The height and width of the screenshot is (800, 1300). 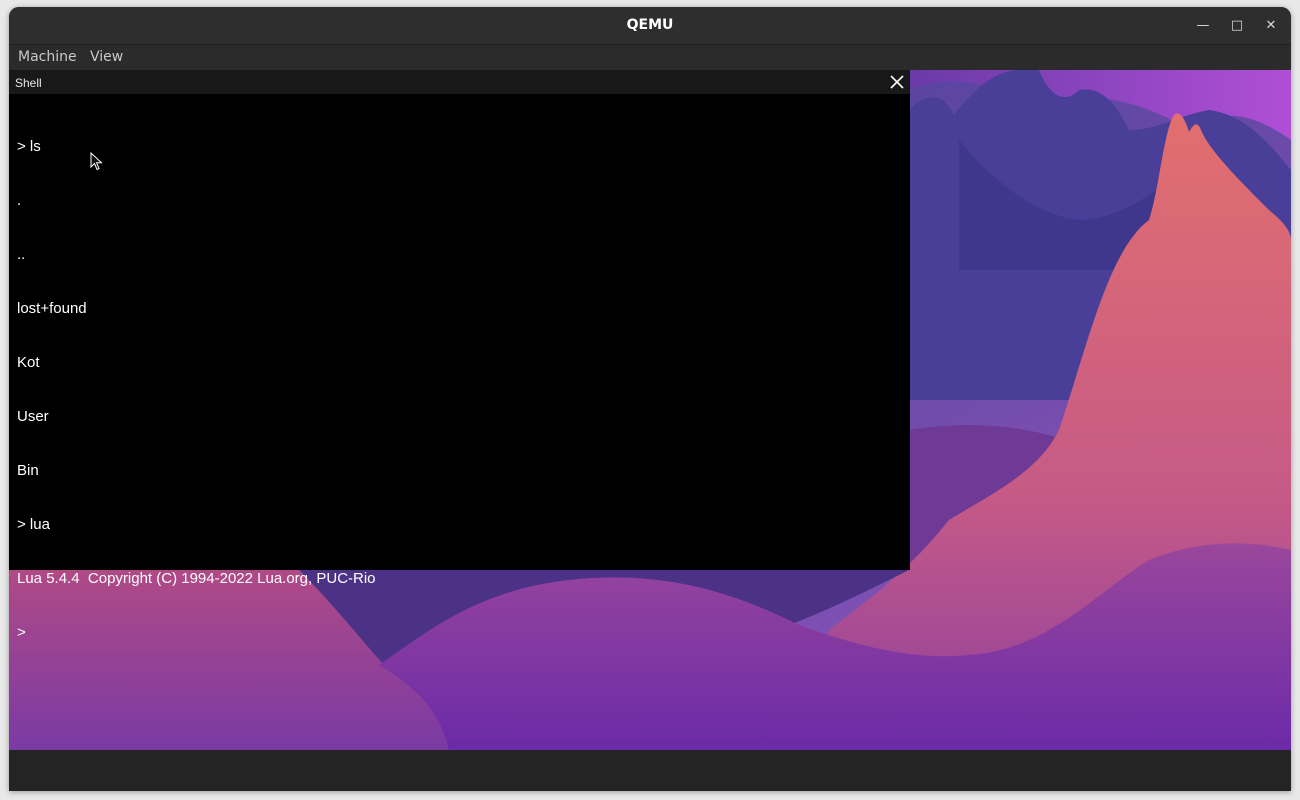 I want to click on shell-header: Shell, so click(x=459, y=82).